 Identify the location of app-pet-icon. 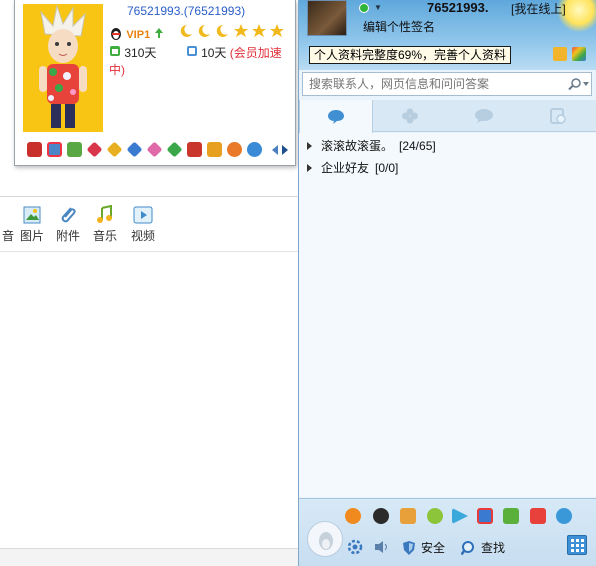
(408, 516).